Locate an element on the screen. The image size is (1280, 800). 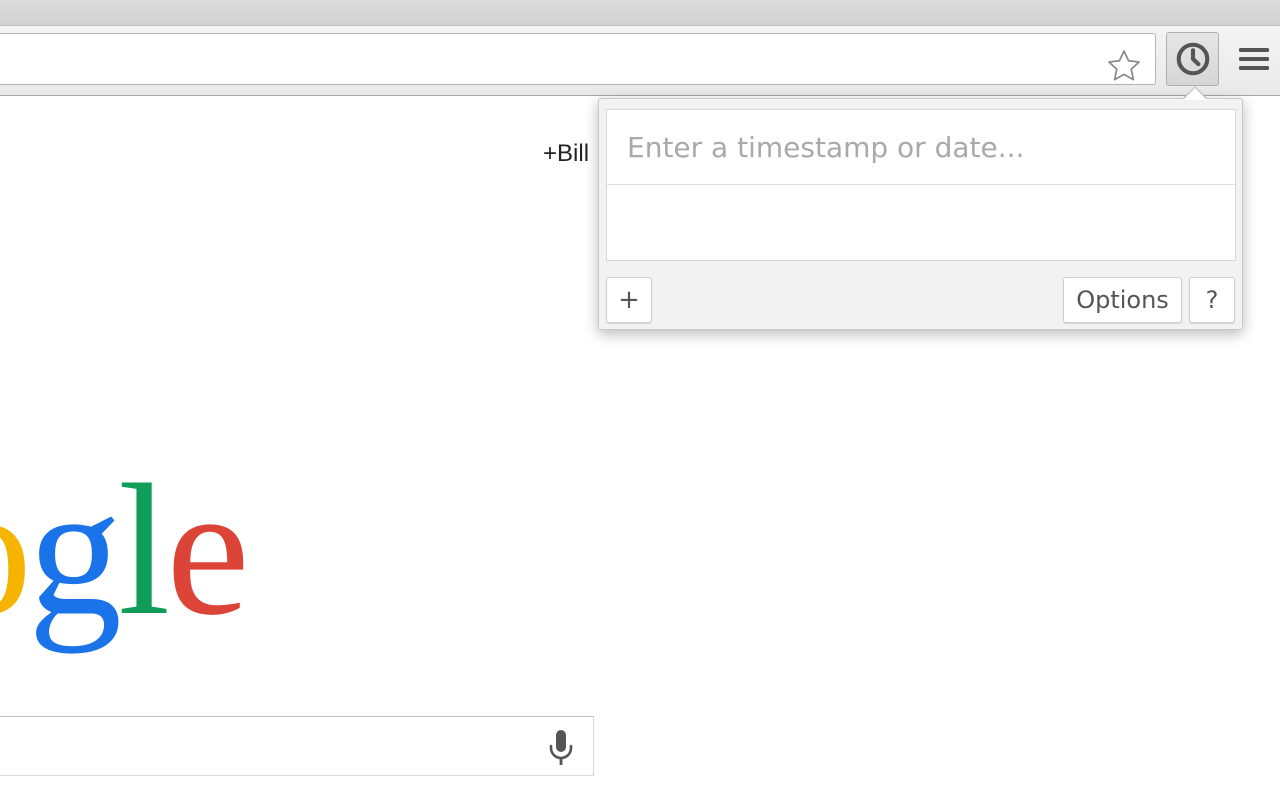
search-input is located at coordinates (267, 747).